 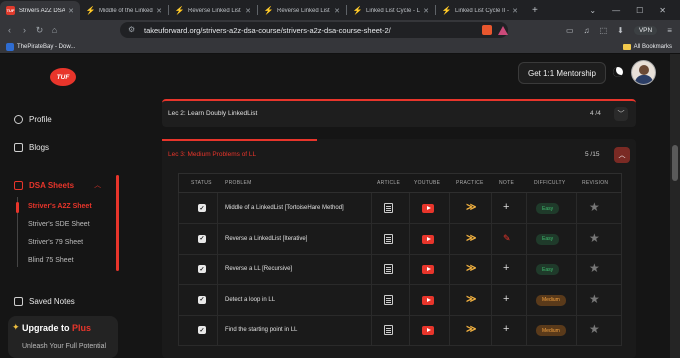 What do you see at coordinates (266, 239) in the screenshot?
I see `problem-link: Reverse a LinkedList [Iterative]` at bounding box center [266, 239].